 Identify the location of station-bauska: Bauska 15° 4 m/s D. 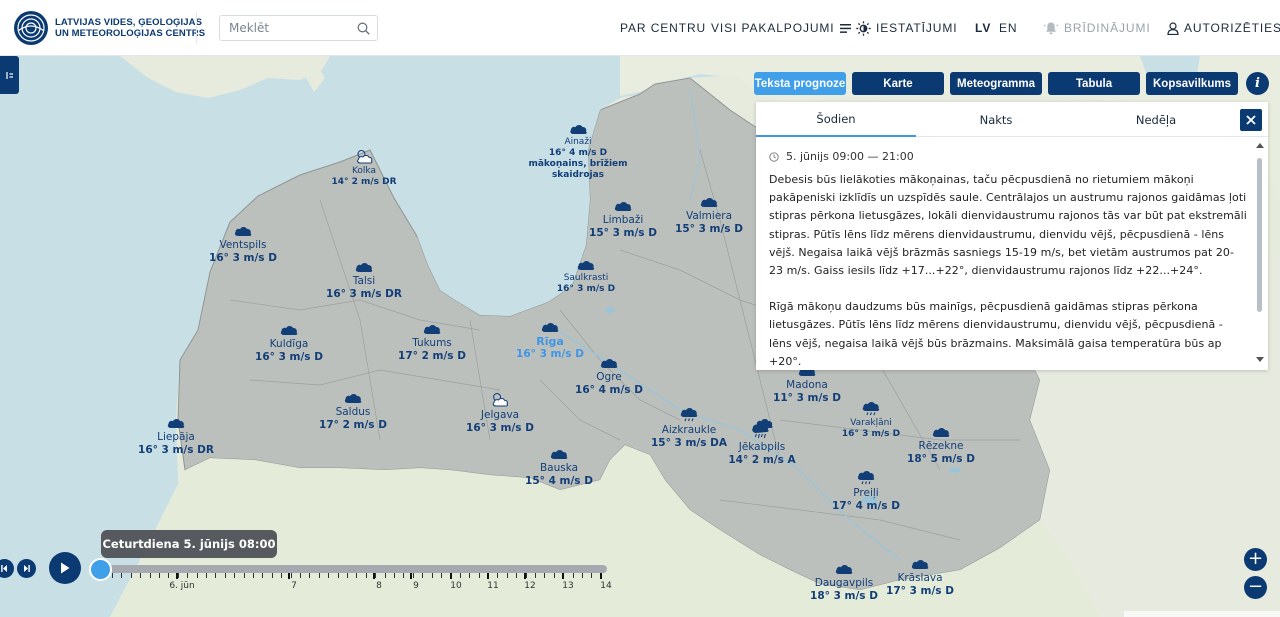
(559, 466).